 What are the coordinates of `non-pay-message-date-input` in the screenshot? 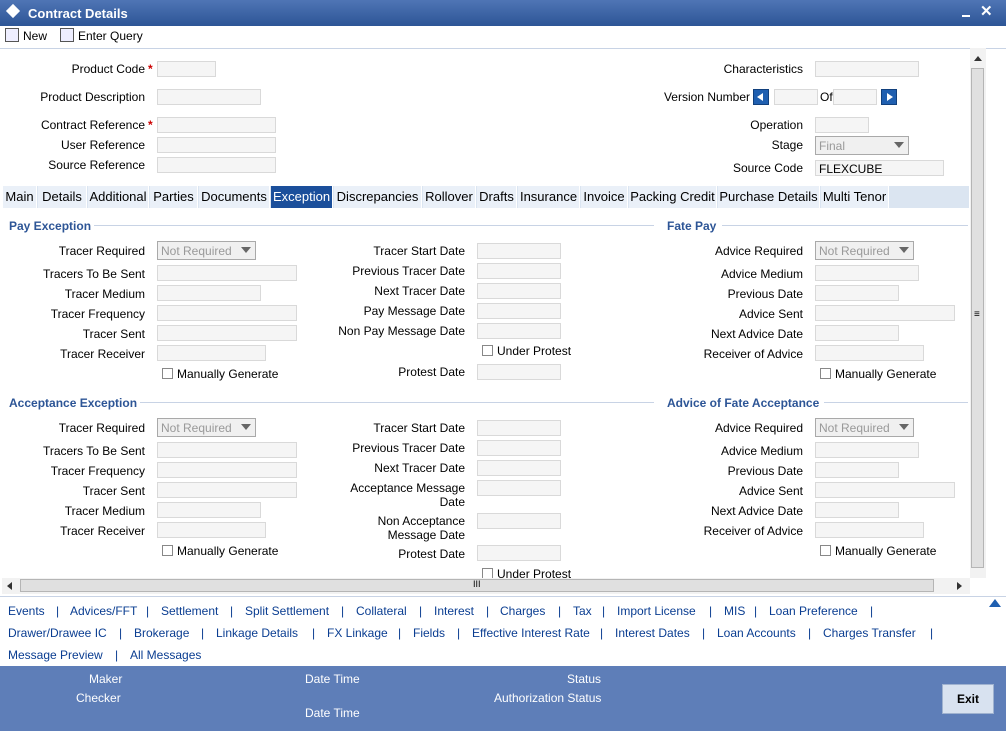 It's located at (519, 331).